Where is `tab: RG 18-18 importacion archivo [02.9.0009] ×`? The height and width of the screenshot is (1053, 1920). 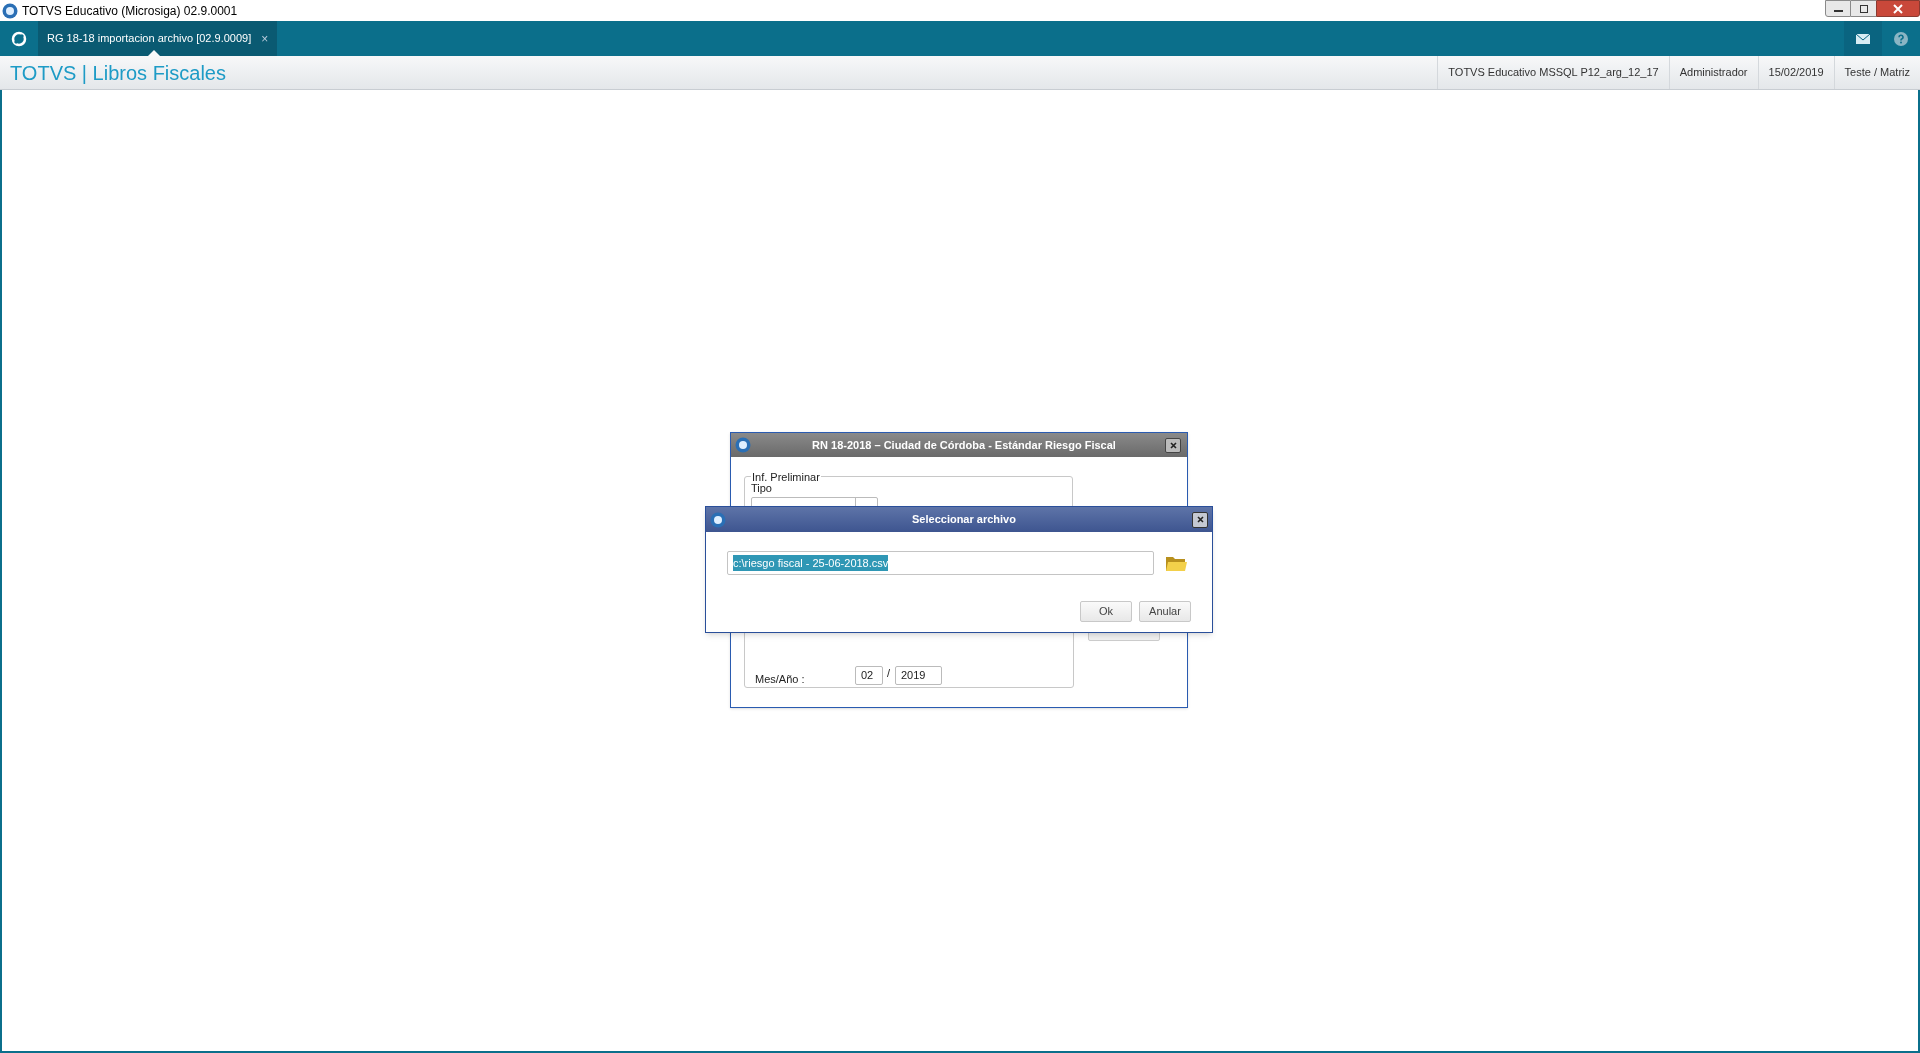 tab: RG 18-18 importacion archivo [02.9.0009] × is located at coordinates (158, 38).